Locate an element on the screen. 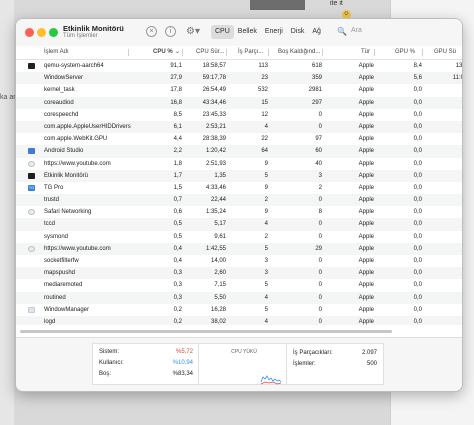 This screenshot has width=474, height=425. table-row: mapspushd 0,3 2,60 3 0 Apple 0,0 is located at coordinates (239, 273).